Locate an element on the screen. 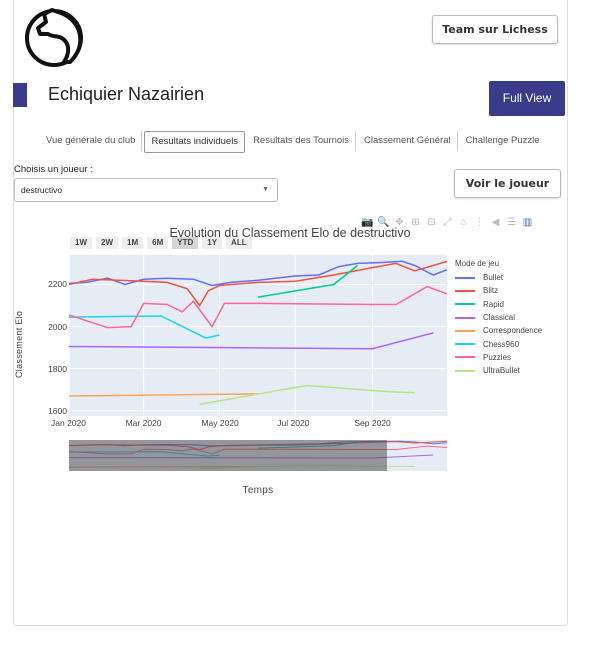  y-tick-label: 1600 is located at coordinates (57, 410).